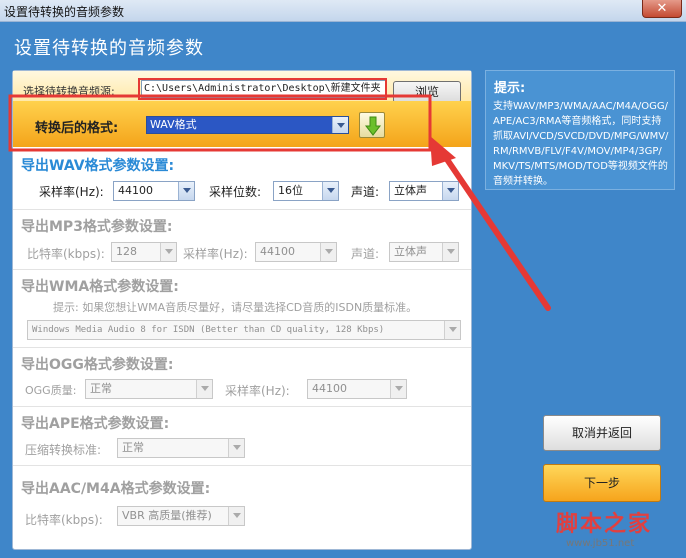 The height and width of the screenshot is (558, 686). I want to click on wma-hint: 提示: 如果您想让WMA音质尽量好，请尽量选择CD音质的ISDN质量标准。, so click(235, 307).